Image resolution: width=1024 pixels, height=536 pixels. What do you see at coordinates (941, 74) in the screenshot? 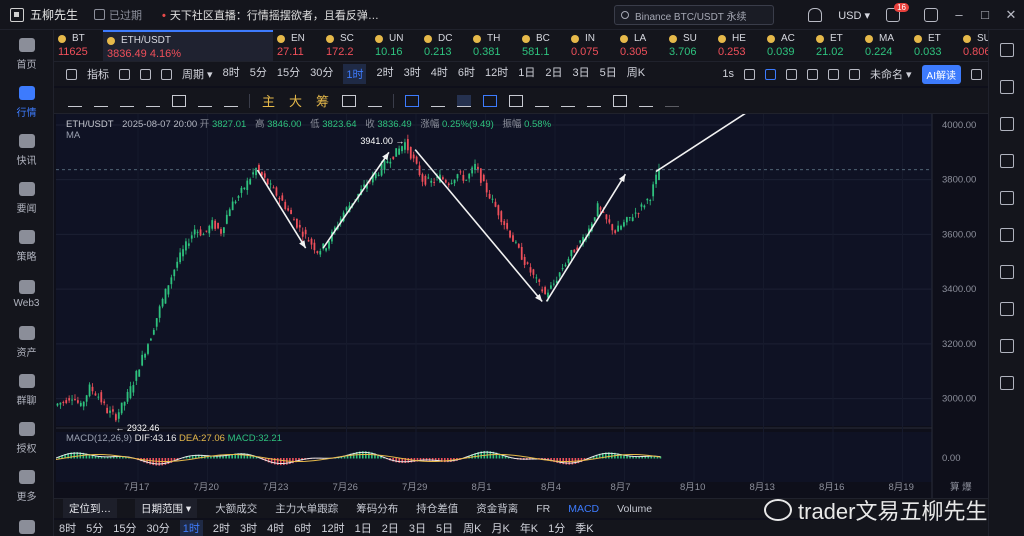
I see `ai-analysis-button: AI解读` at bounding box center [941, 74].